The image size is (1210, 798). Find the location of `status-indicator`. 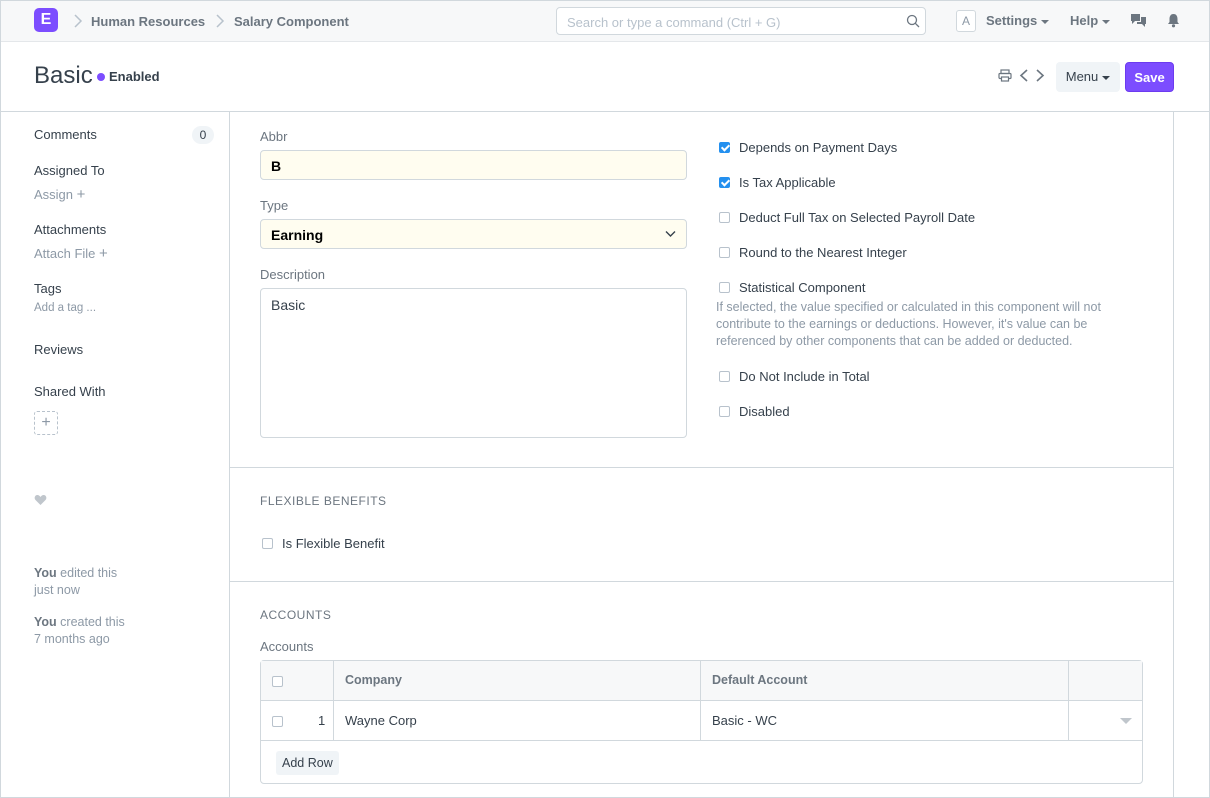

status-indicator is located at coordinates (101, 77).